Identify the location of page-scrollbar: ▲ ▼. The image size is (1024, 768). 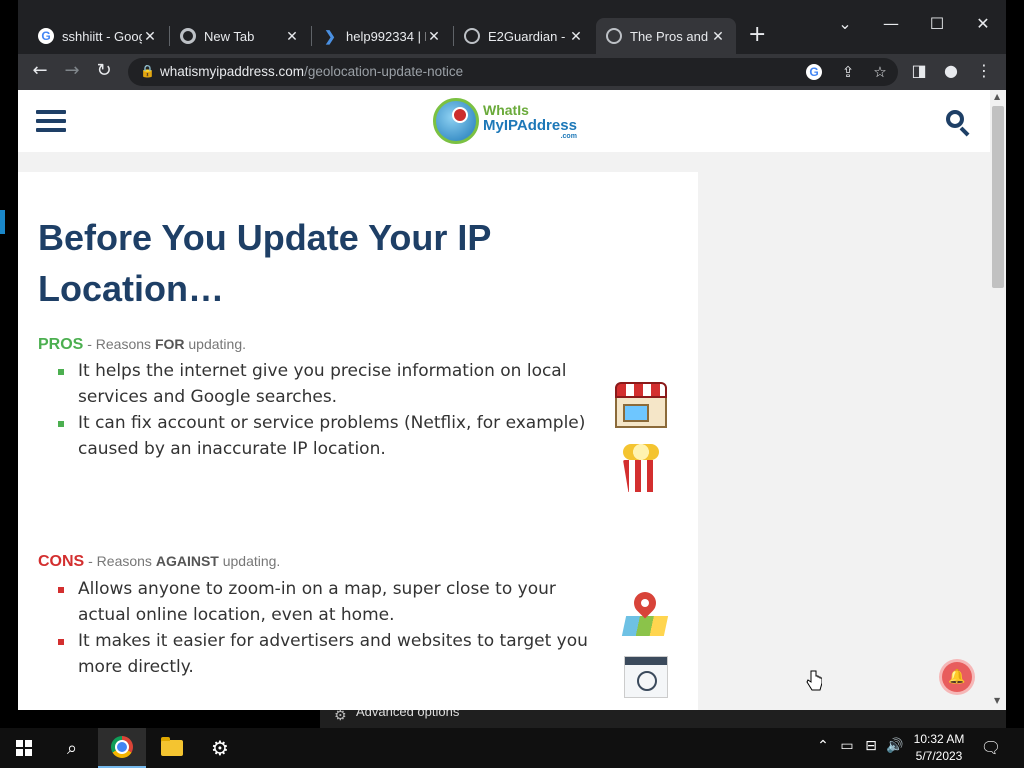
(998, 400).